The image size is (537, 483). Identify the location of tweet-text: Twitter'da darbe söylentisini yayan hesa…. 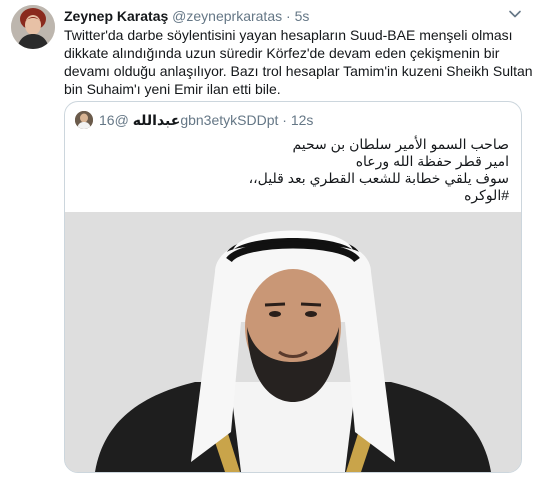
(298, 62).